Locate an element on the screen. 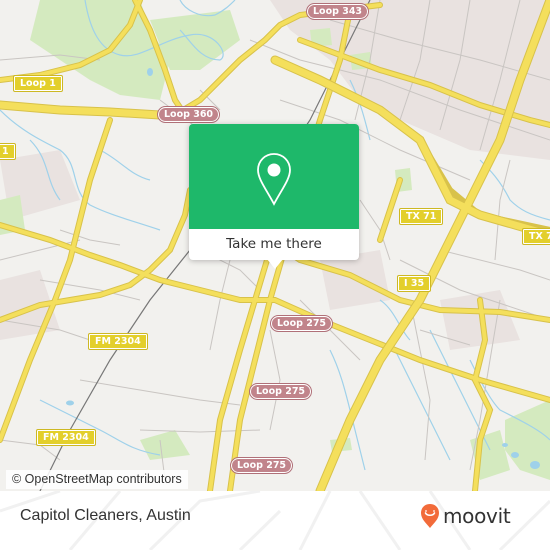 The image size is (550, 550). take-me-there-button: Take me there is located at coordinates (274, 244).